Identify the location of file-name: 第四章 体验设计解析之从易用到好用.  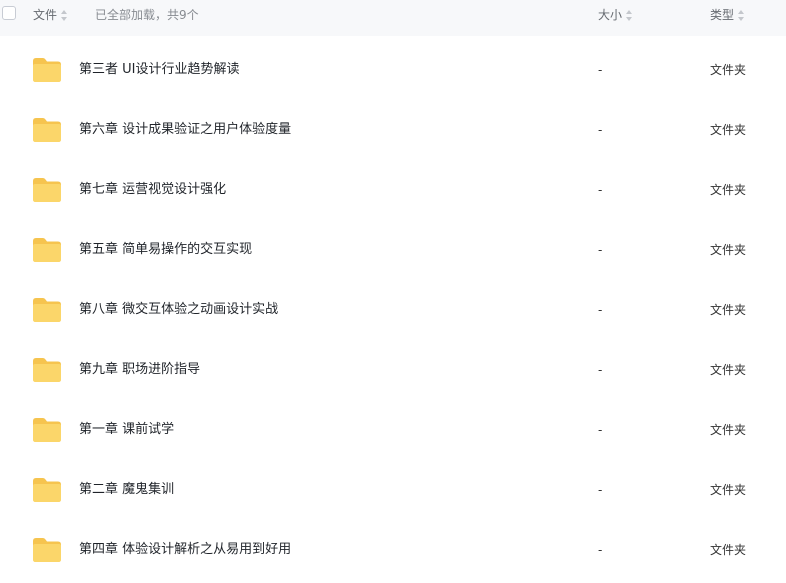
(185, 550).